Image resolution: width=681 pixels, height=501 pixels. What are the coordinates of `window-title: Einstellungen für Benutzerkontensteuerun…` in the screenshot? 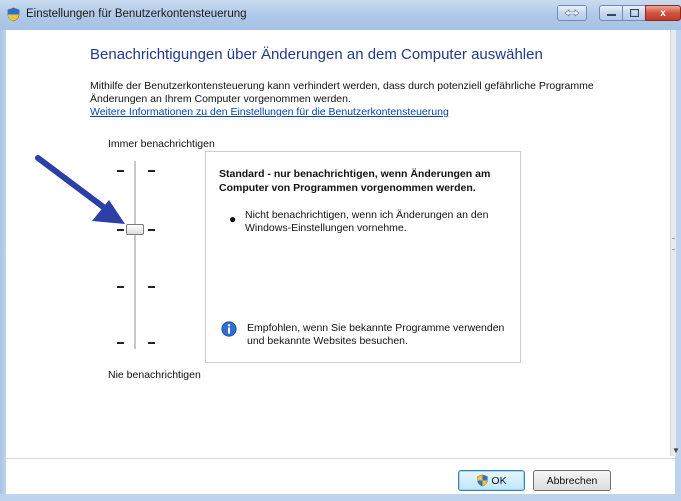 It's located at (136, 14).